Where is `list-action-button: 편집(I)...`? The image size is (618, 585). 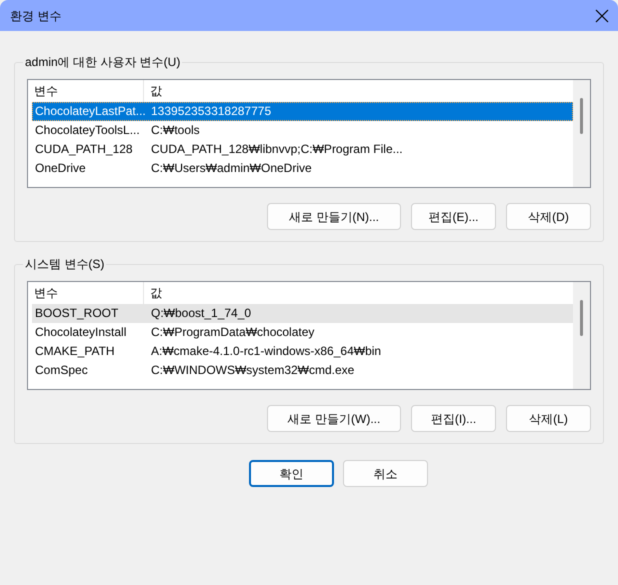 list-action-button: 편집(I)... is located at coordinates (453, 418).